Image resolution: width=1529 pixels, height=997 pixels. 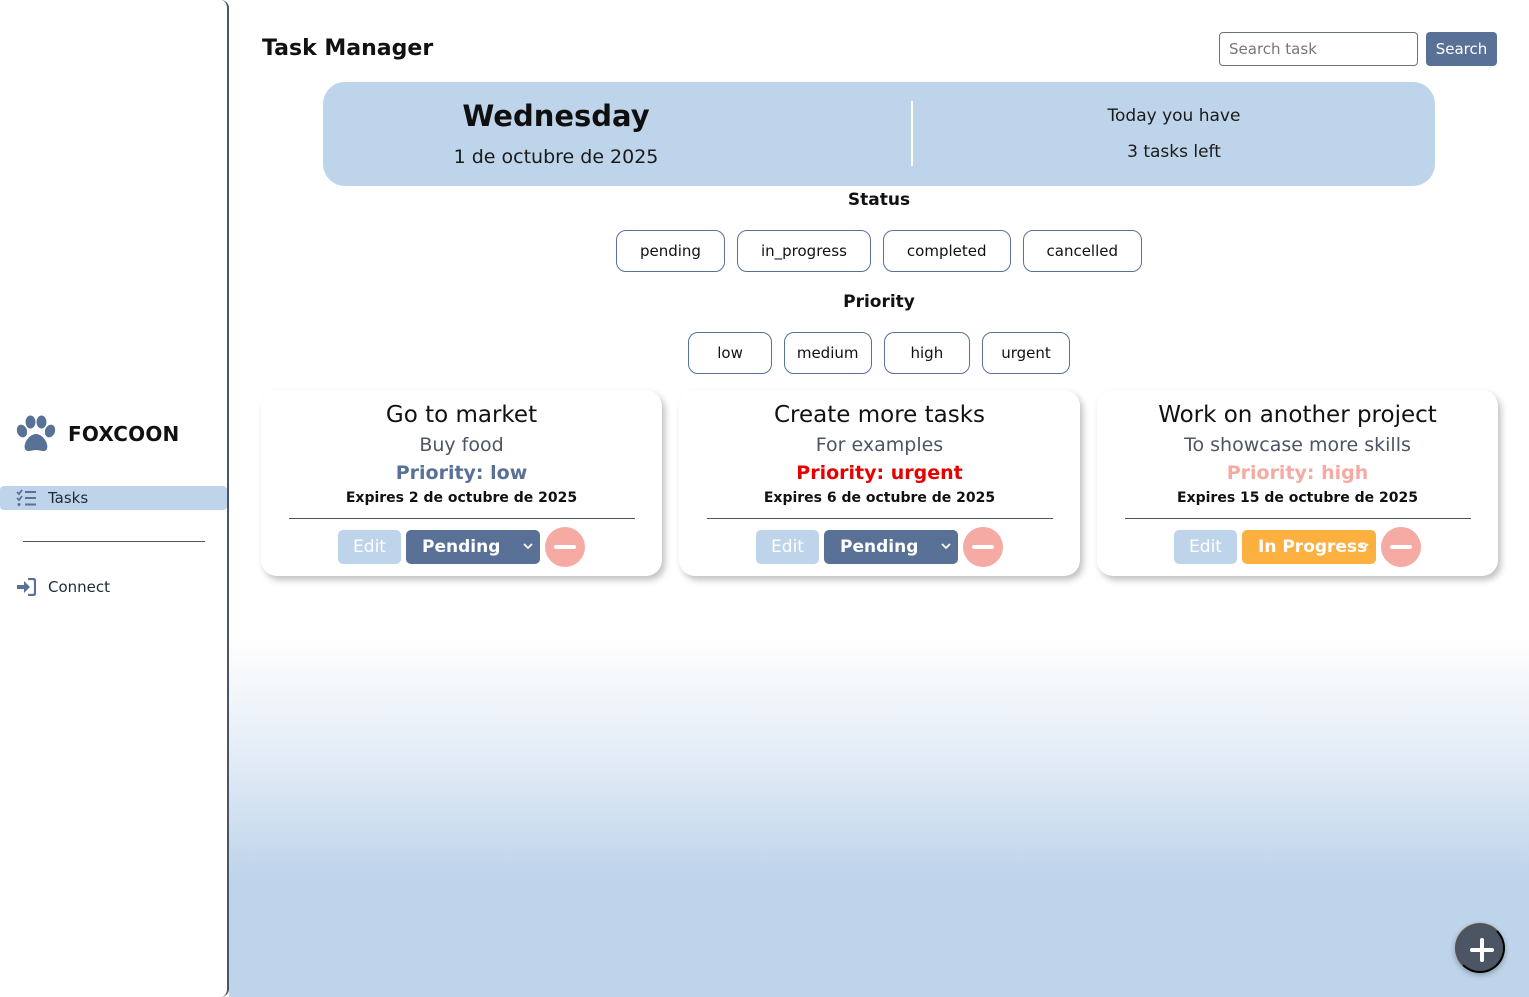 I want to click on priority-chip-urgent: urgent, so click(x=1026, y=353).